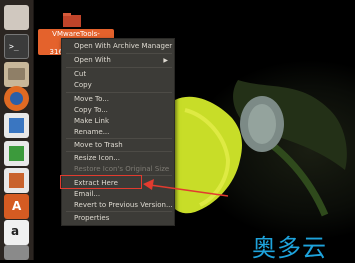 The width and height of the screenshot is (355, 263). Describe the element at coordinates (16, 180) in the screenshot. I see `impress-icon` at that location.